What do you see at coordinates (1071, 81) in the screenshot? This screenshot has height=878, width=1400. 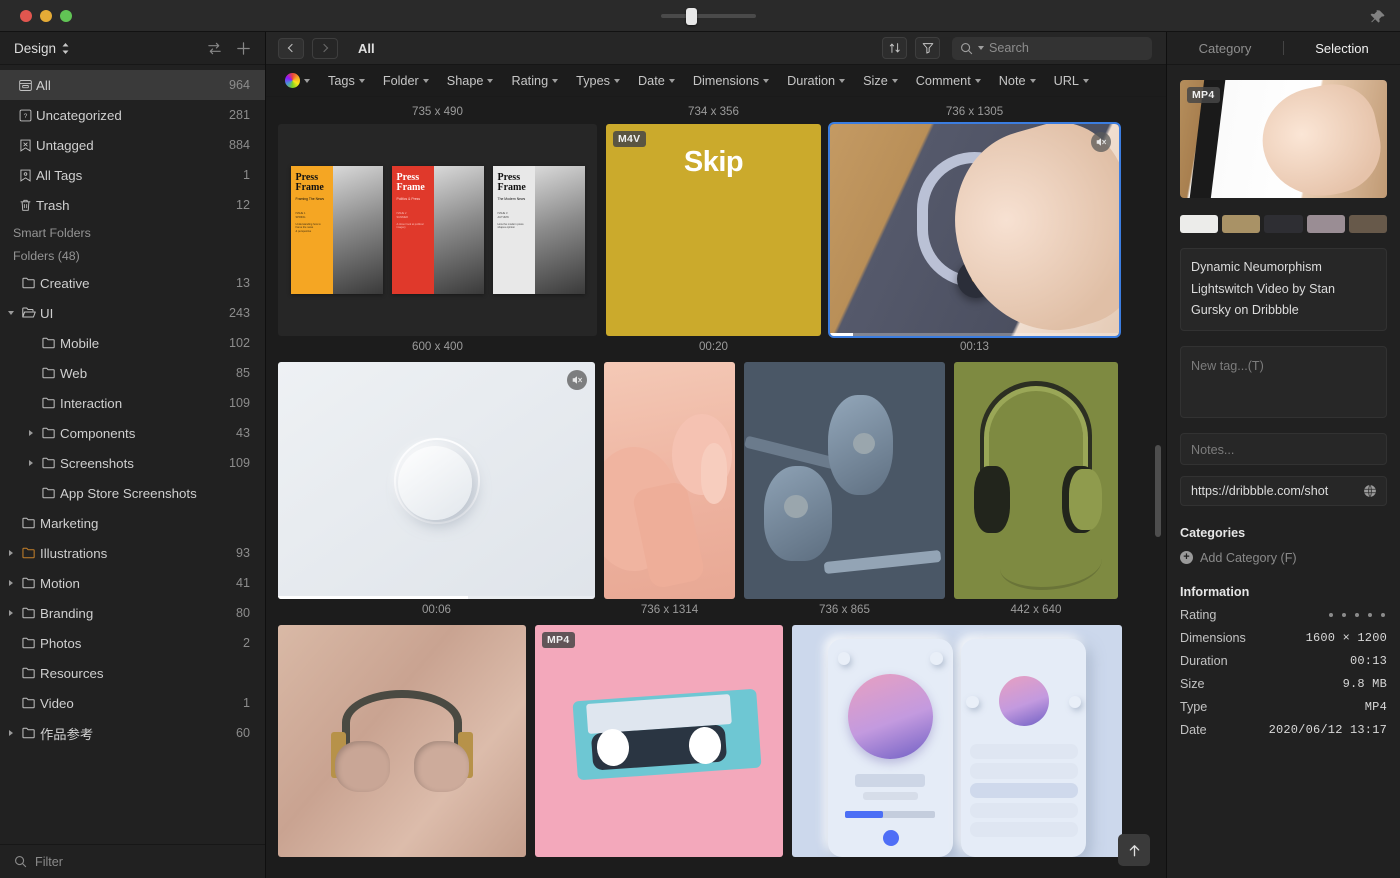 I see `filter-url: URL` at bounding box center [1071, 81].